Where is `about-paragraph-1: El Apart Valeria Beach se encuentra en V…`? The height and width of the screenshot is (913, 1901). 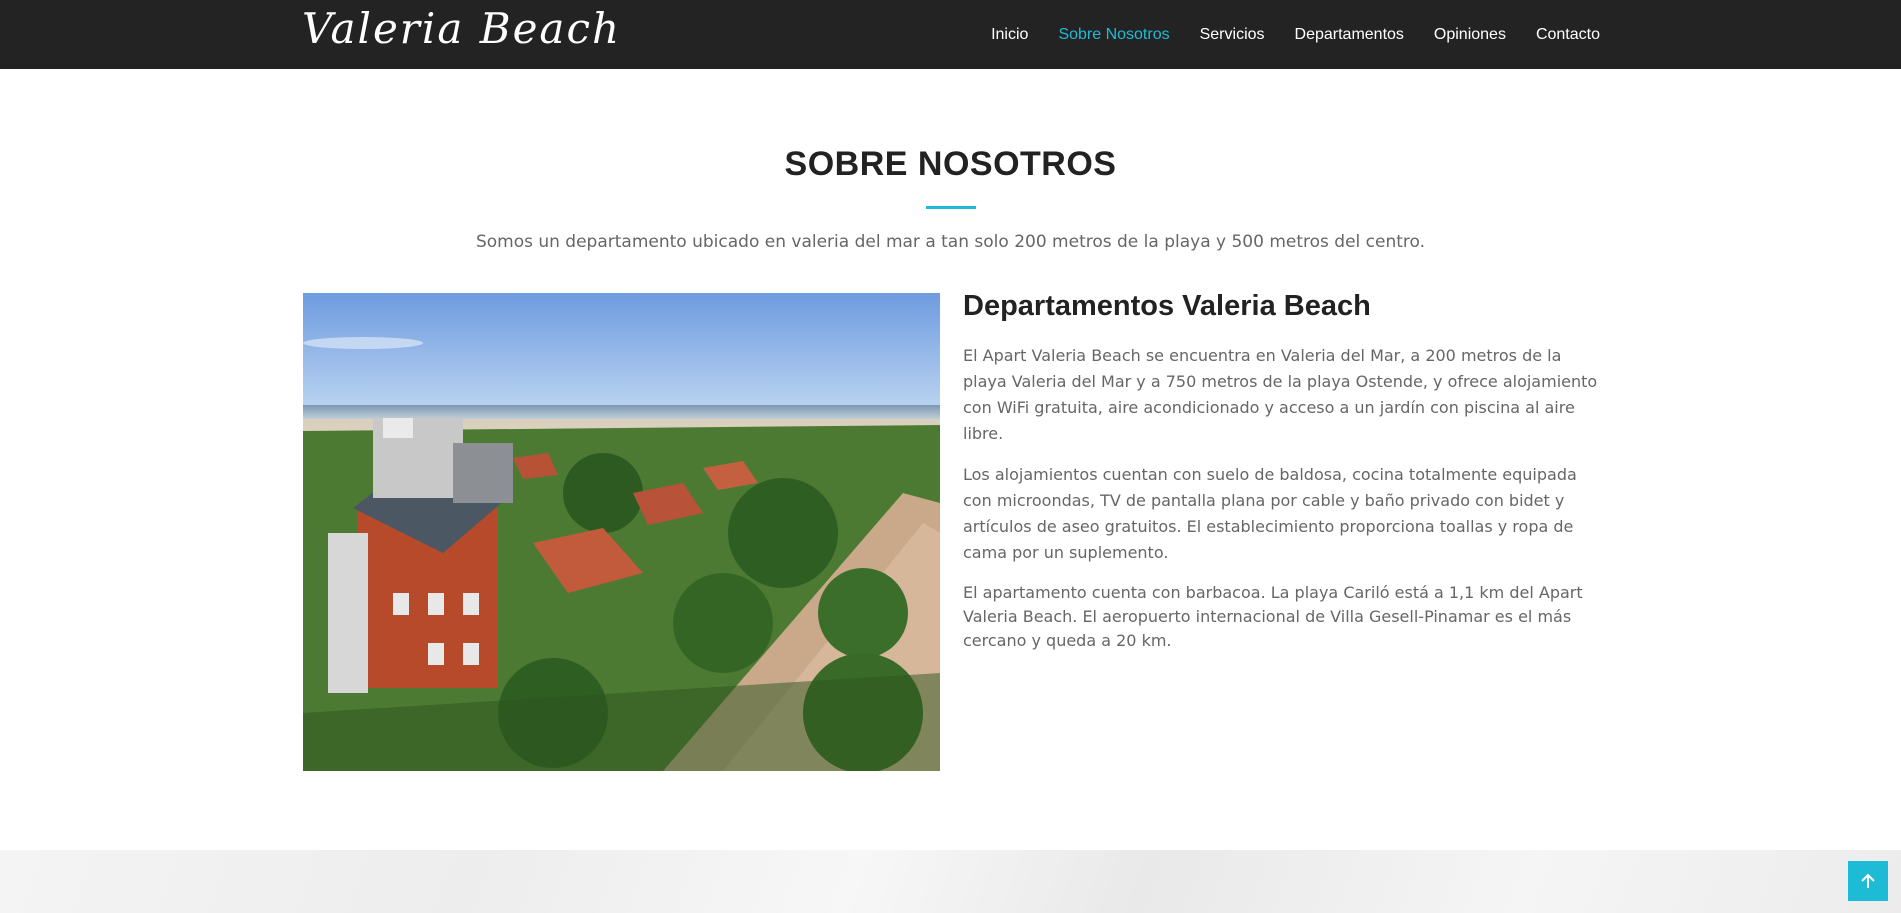
about-paragraph-1: El Apart Valeria Beach se encuentra en V… is located at coordinates (1280, 394).